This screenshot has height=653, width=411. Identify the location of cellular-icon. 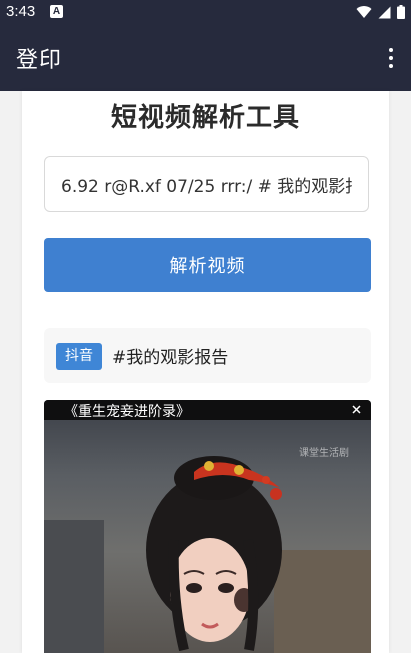
(384, 12).